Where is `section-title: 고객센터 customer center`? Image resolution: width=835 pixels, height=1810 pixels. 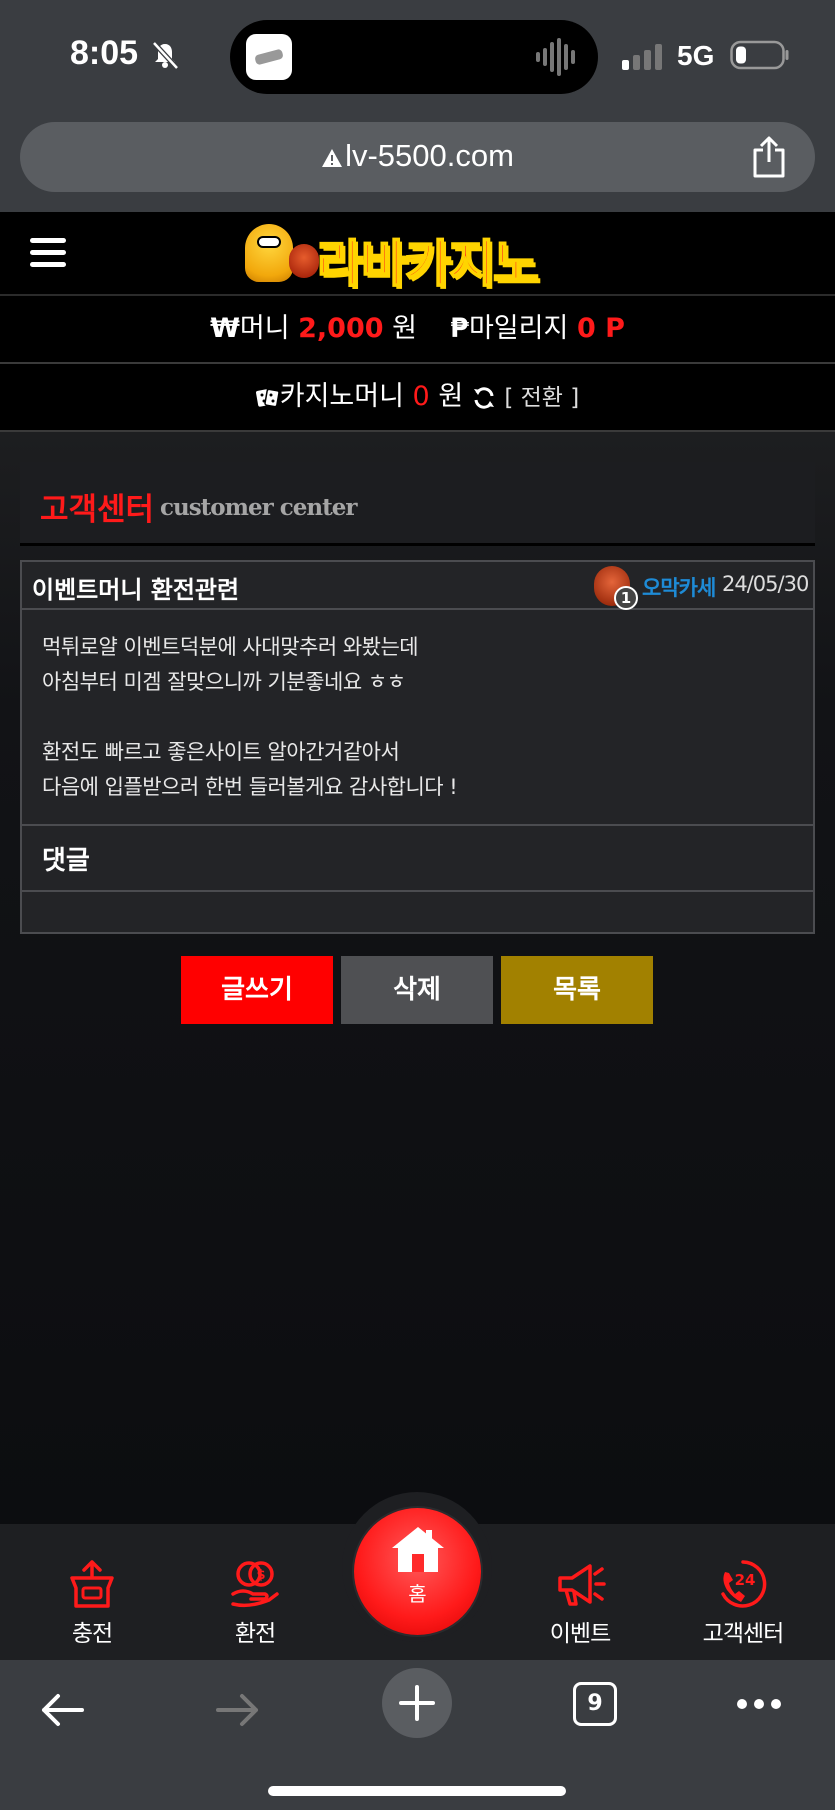 section-title: 고객센터 customer center is located at coordinates (417, 504).